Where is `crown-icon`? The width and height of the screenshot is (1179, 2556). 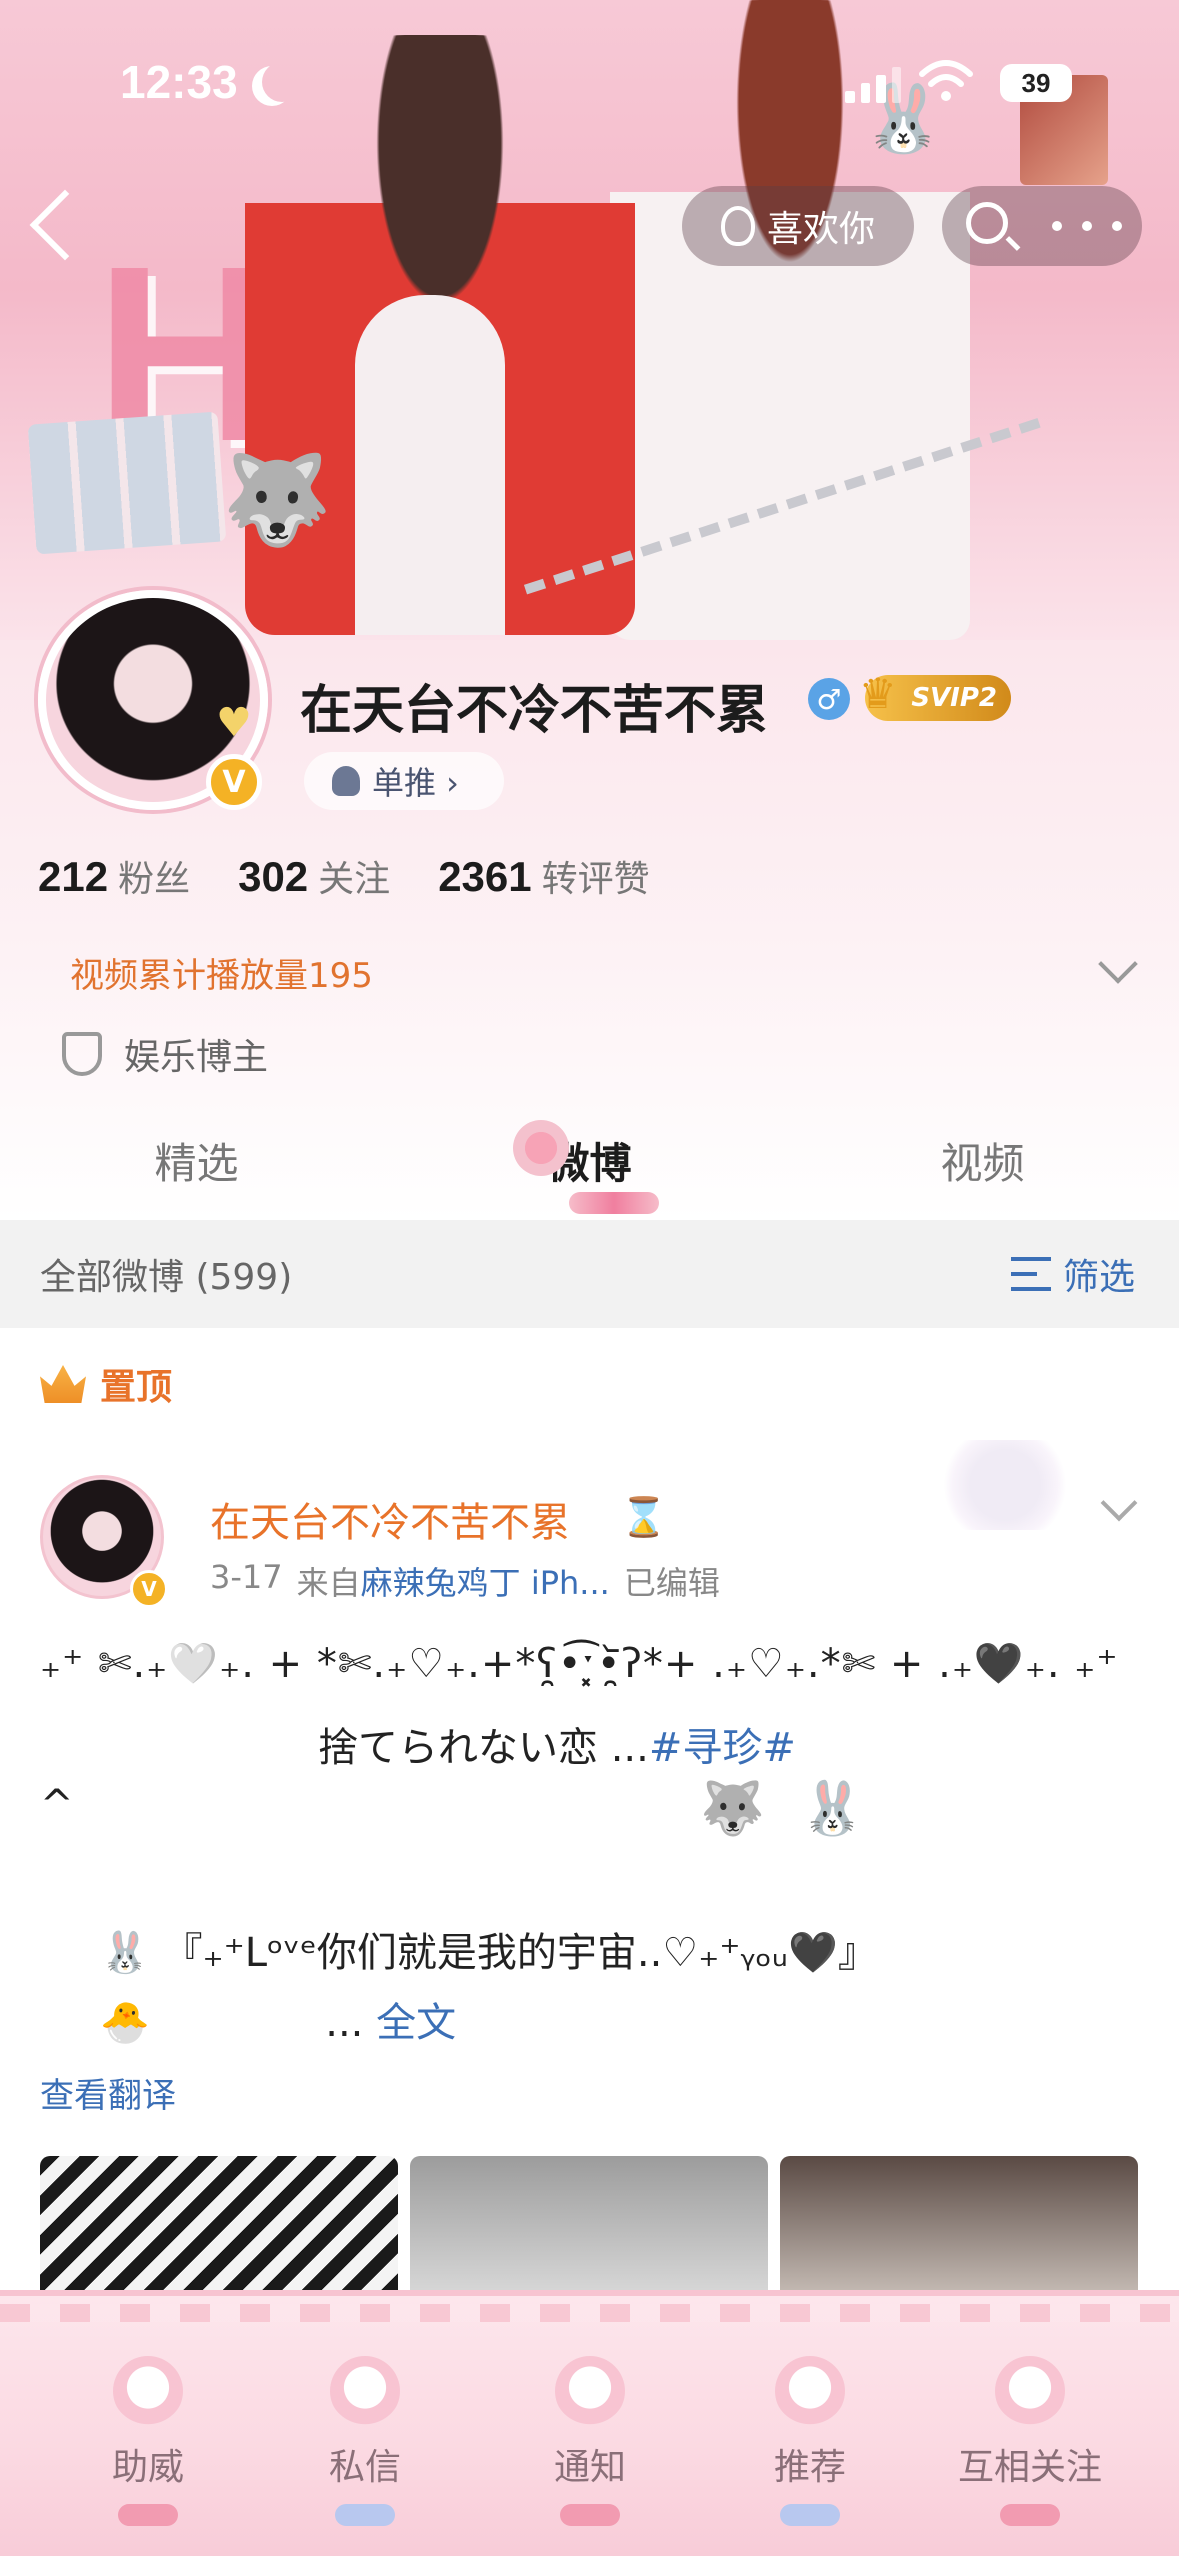
crown-icon is located at coordinates (63, 1384).